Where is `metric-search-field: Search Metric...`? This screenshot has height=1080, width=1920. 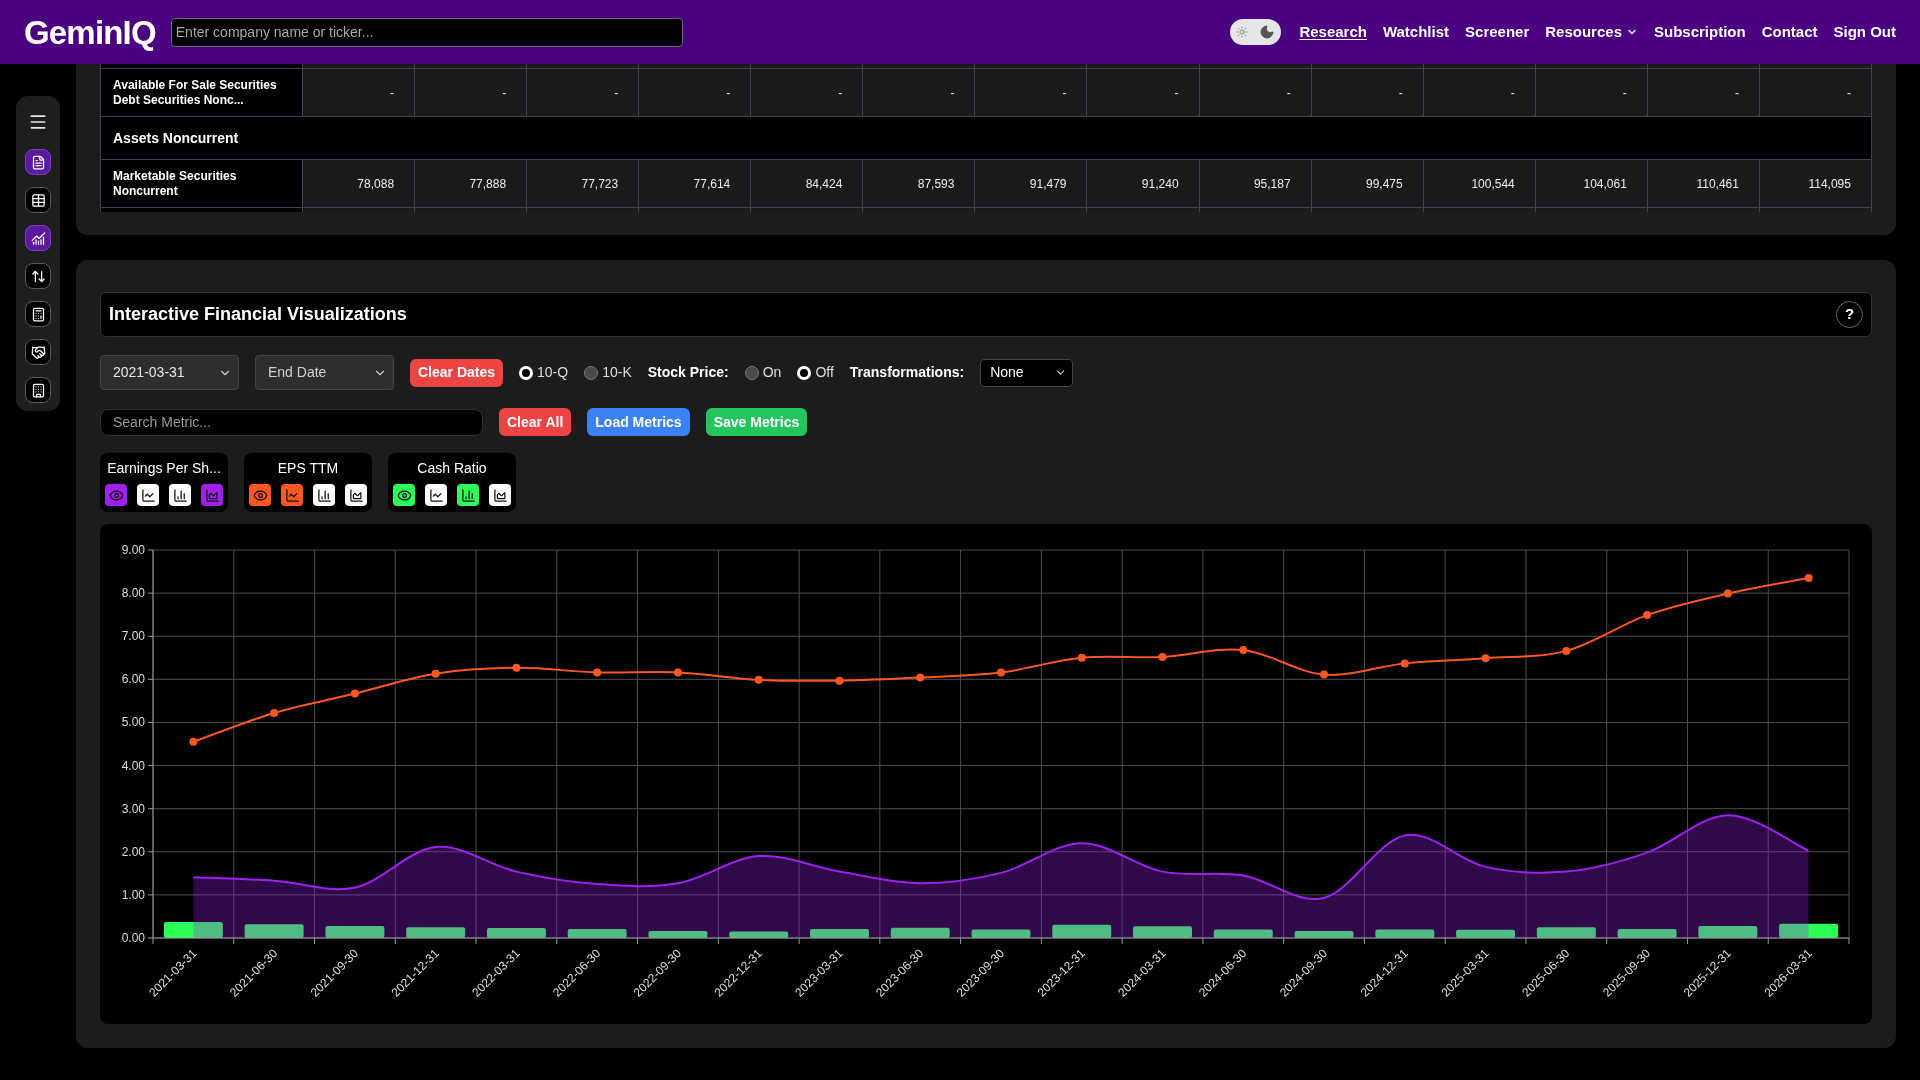 metric-search-field: Search Metric... is located at coordinates (291, 422).